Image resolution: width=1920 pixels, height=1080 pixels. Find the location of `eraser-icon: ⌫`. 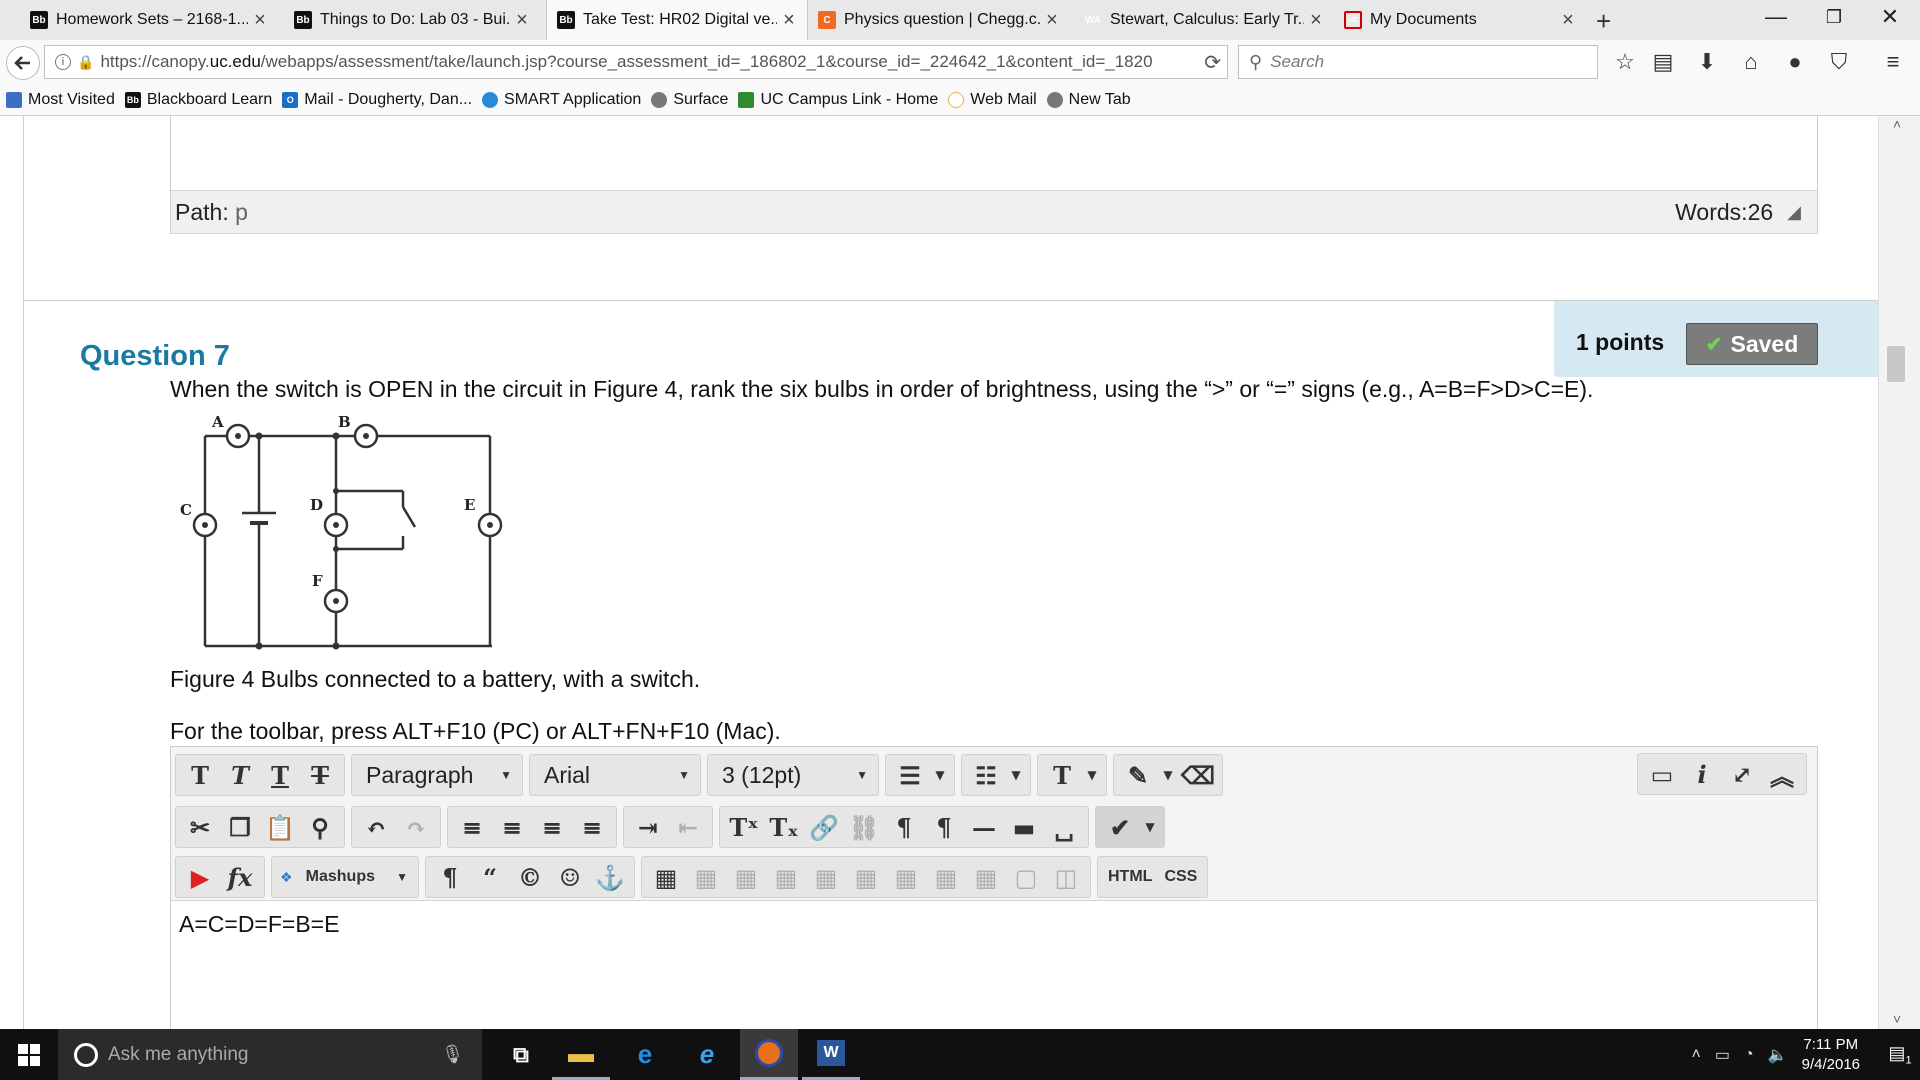

eraser-icon: ⌫ is located at coordinates (1198, 775).